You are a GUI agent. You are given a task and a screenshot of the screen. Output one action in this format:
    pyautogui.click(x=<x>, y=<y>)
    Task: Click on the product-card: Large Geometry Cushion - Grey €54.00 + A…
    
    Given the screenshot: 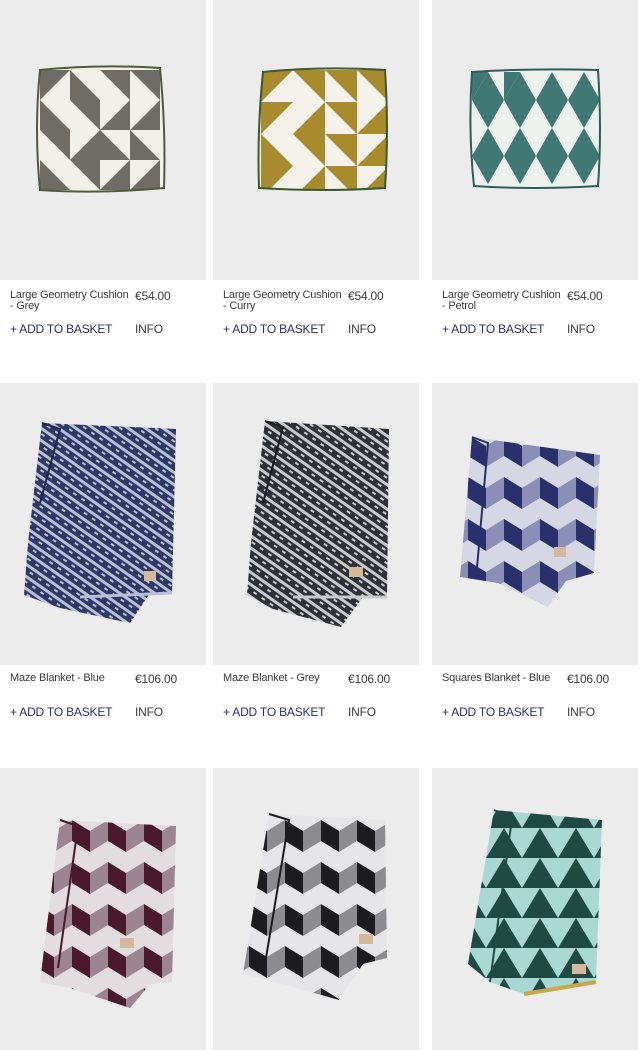 What is the action you would take?
    pyautogui.click(x=103, y=168)
    